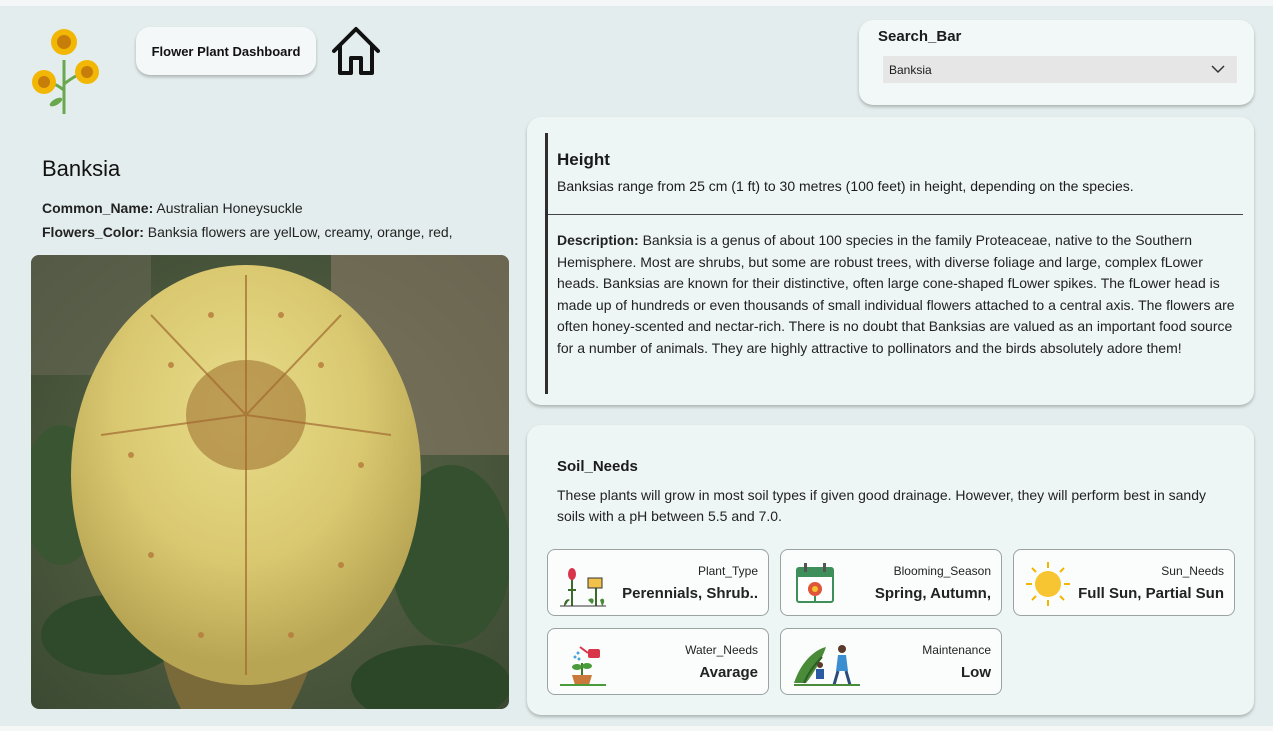 This screenshot has width=1273, height=731. I want to click on calendar-flower-icon, so click(815, 583).